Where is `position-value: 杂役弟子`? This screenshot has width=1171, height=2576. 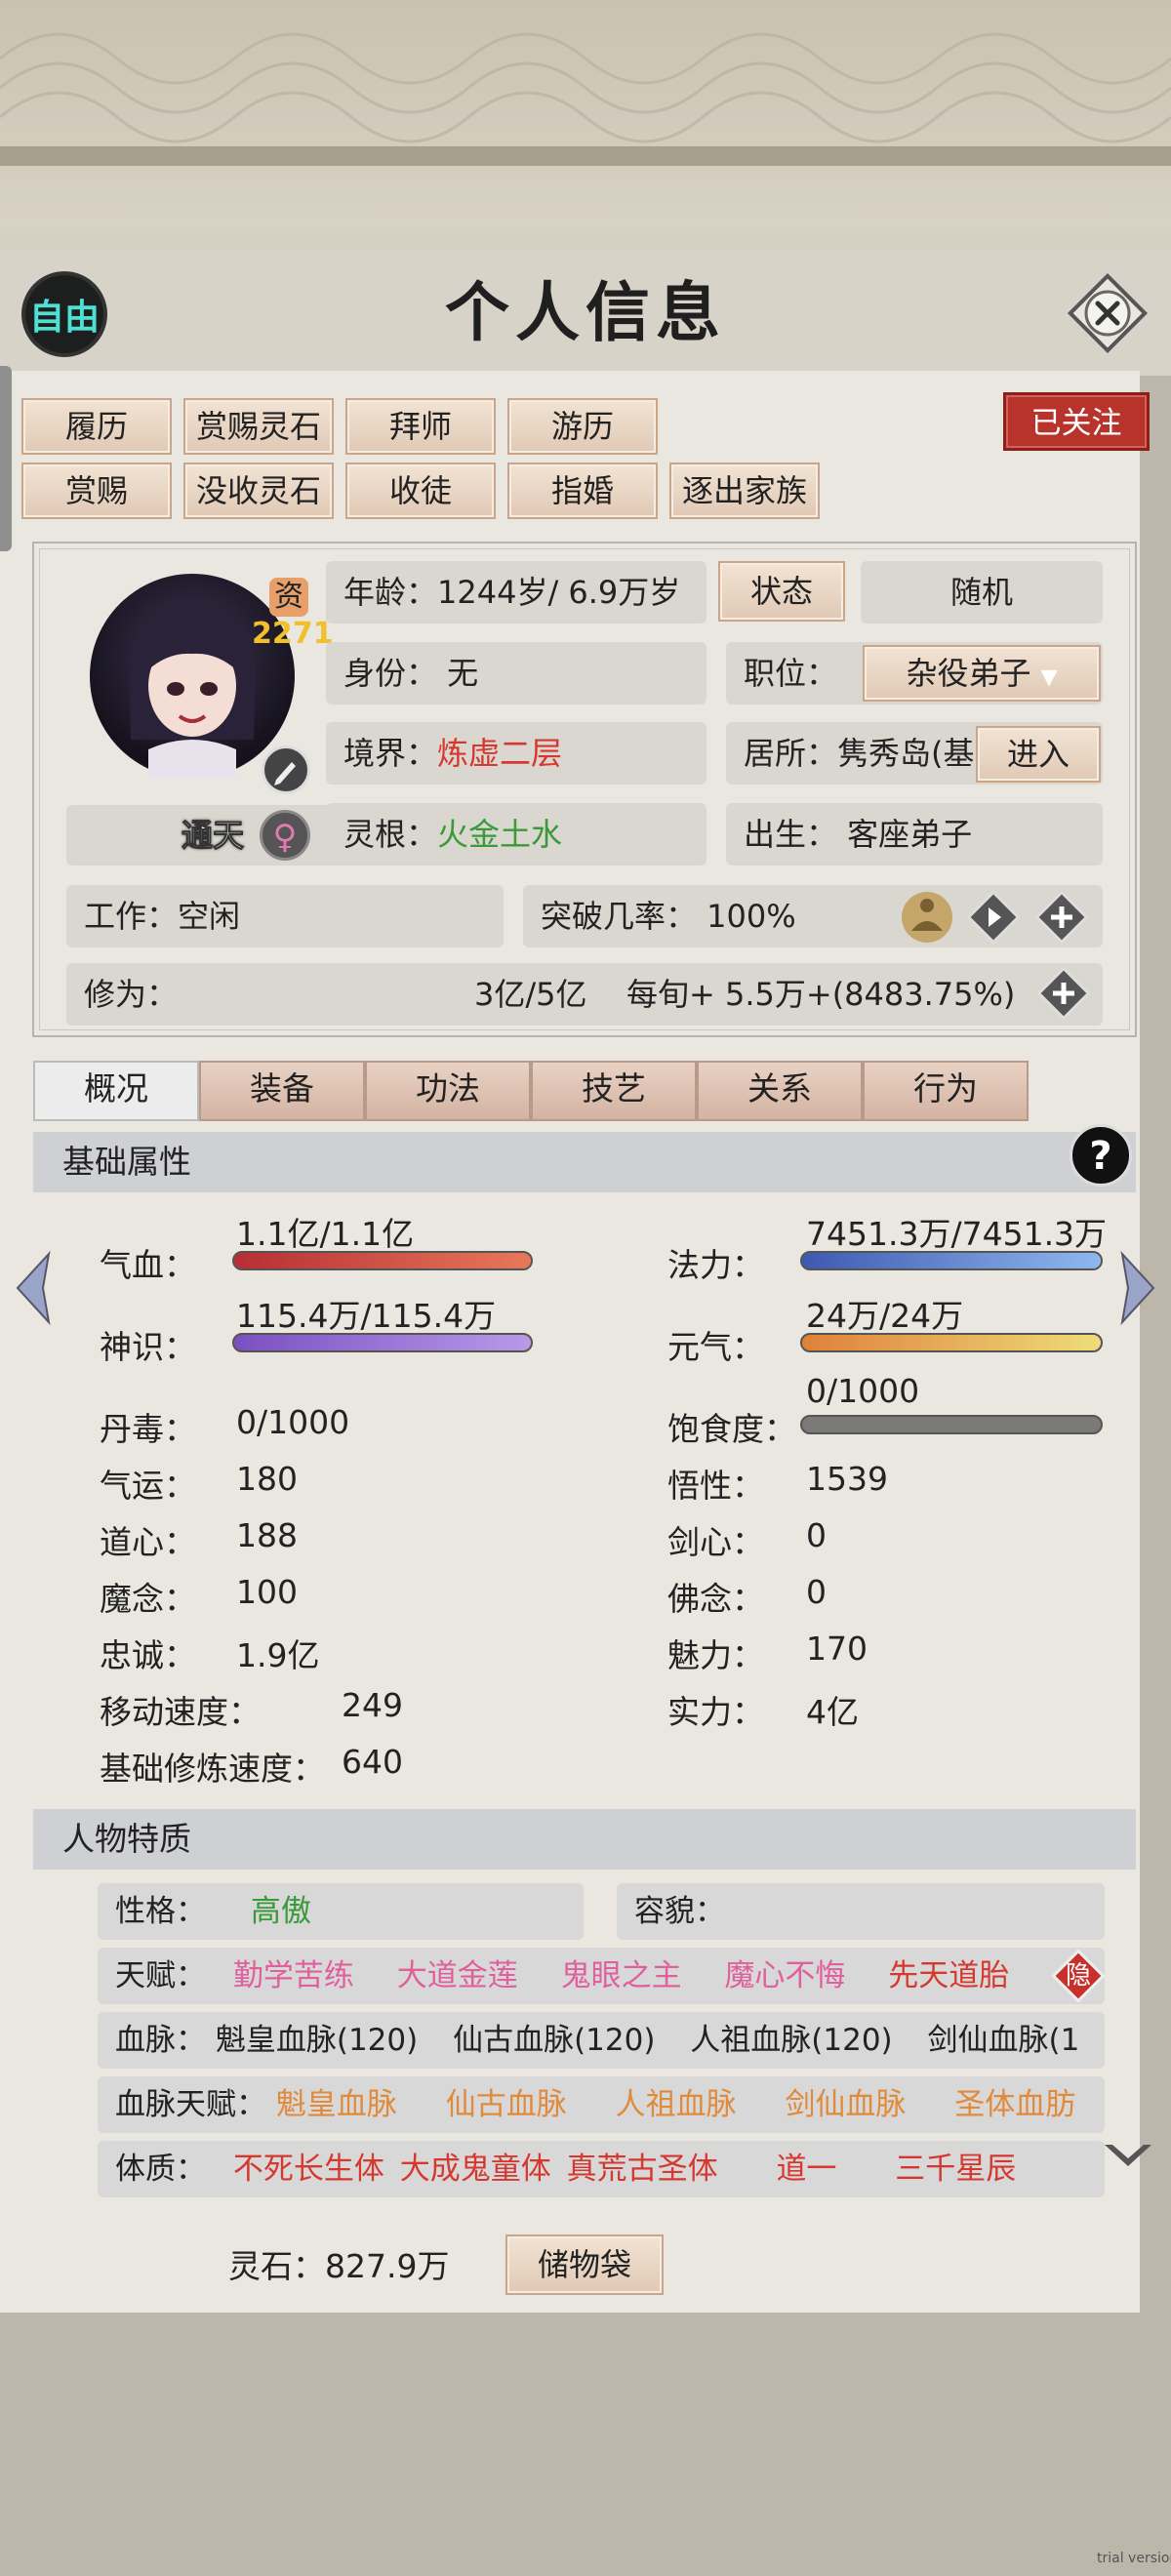 position-value: 杂役弟子 is located at coordinates (968, 673).